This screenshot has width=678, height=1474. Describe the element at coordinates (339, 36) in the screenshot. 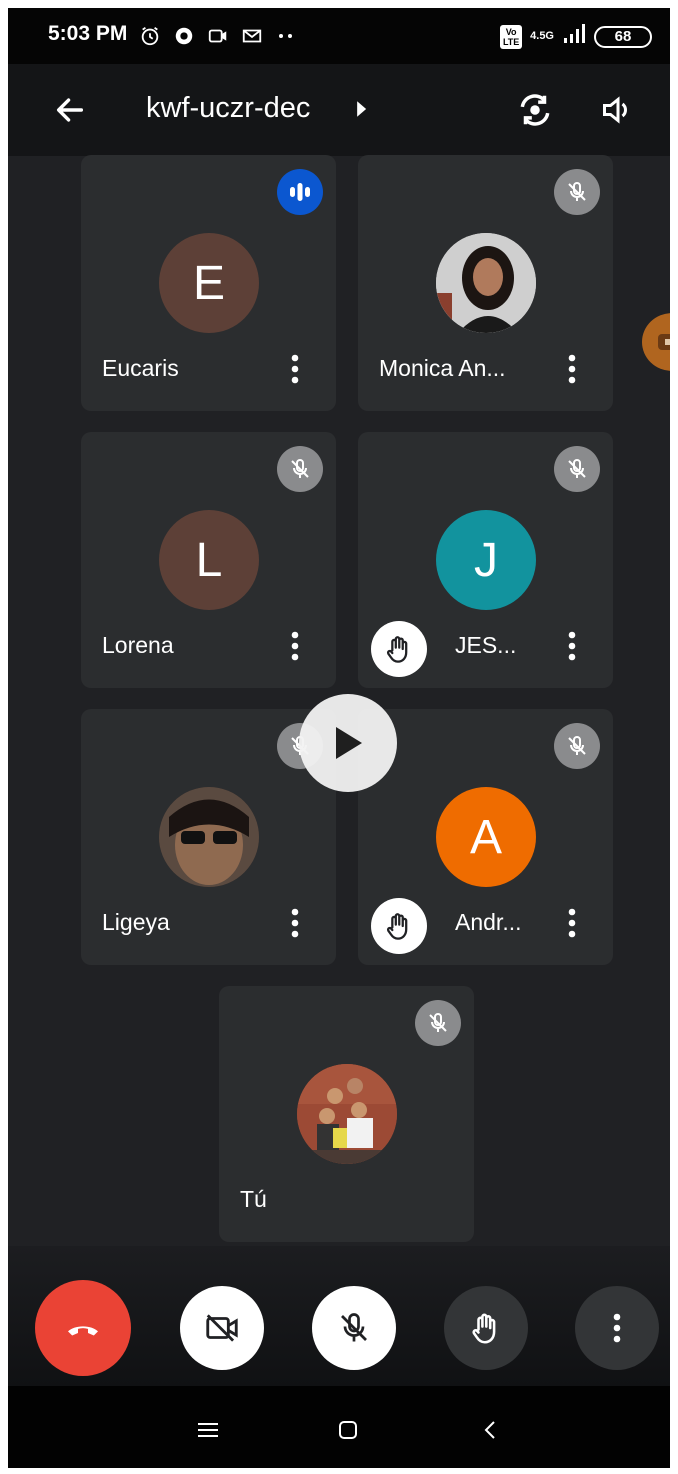

I see `status-bar: 5:03 PM Vo LTE 4.5G 68` at that location.